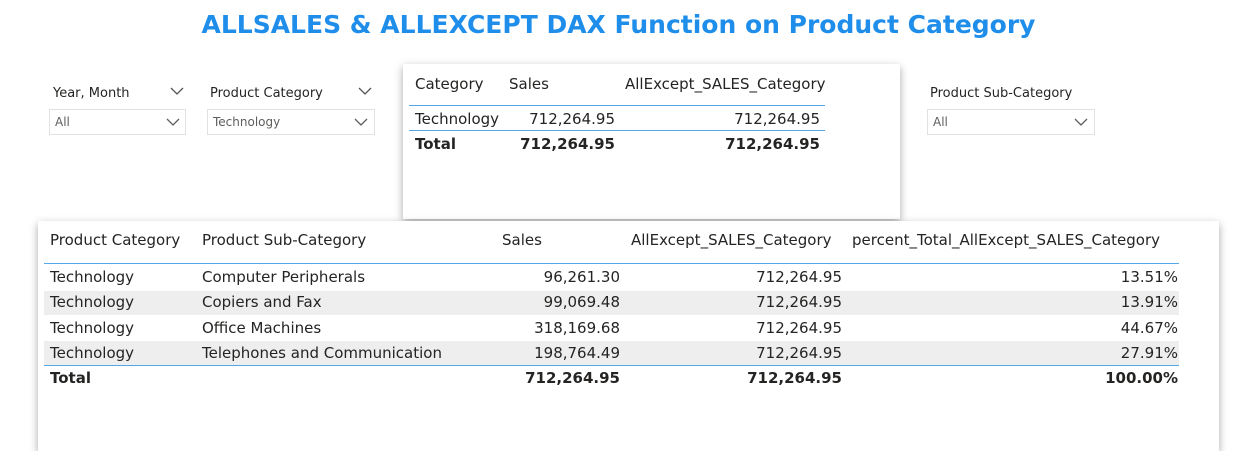 This screenshot has height=451, width=1237. I want to click on table-cell: 13.51%, so click(1149, 277).